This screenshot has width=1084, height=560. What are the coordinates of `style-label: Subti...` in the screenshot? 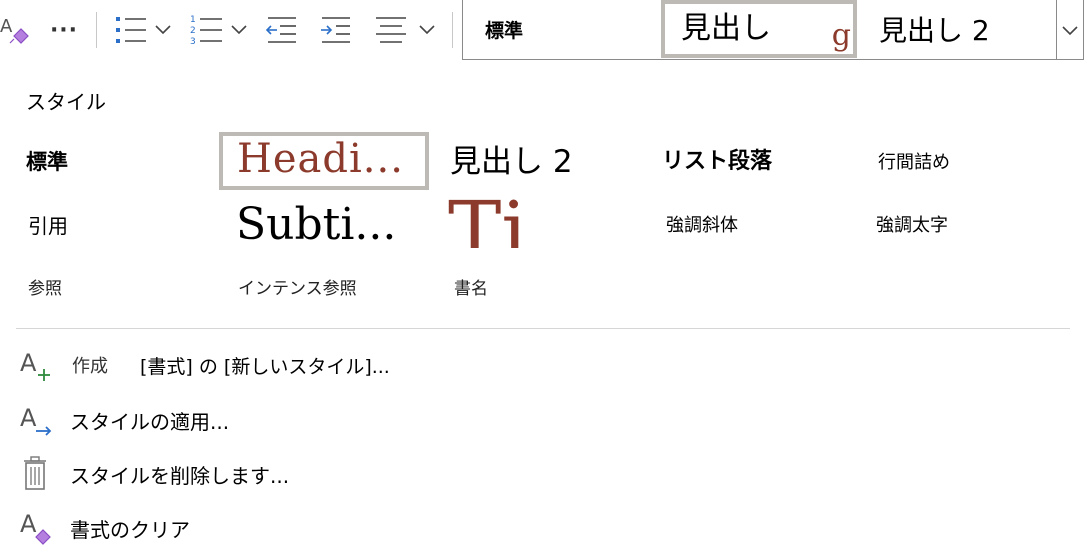 It's located at (316, 224).